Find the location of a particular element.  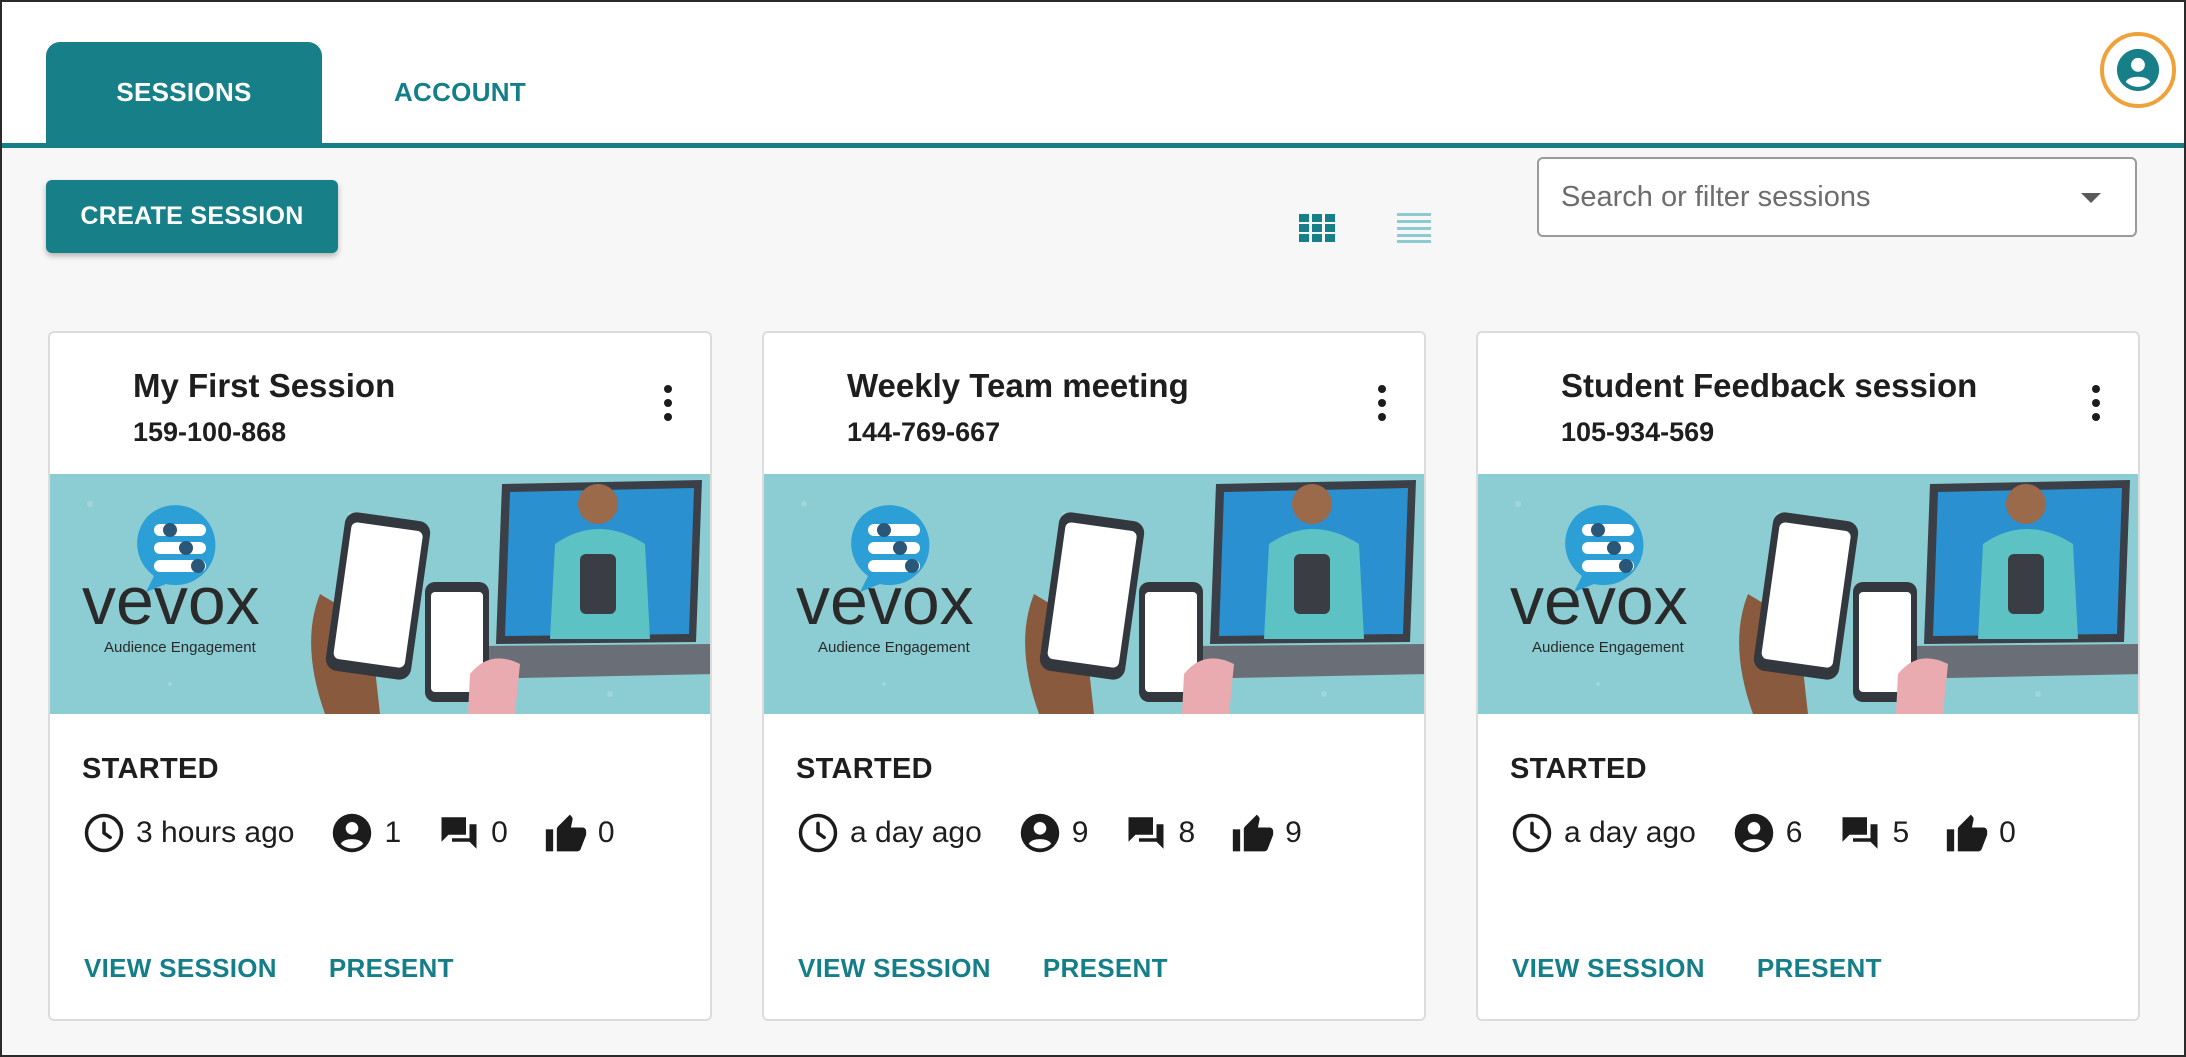

session-code: 159-100-868 is located at coordinates (210, 432).